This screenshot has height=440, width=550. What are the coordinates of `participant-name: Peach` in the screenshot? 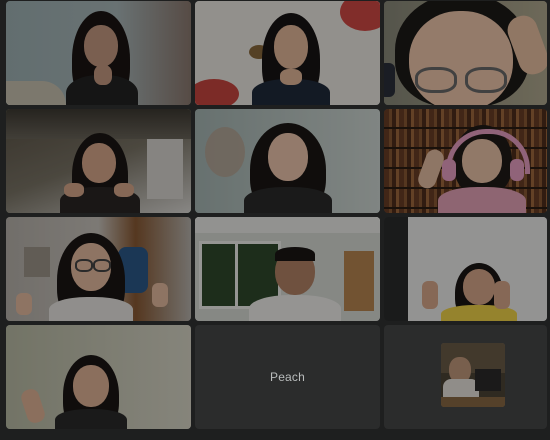 It's located at (287, 377).